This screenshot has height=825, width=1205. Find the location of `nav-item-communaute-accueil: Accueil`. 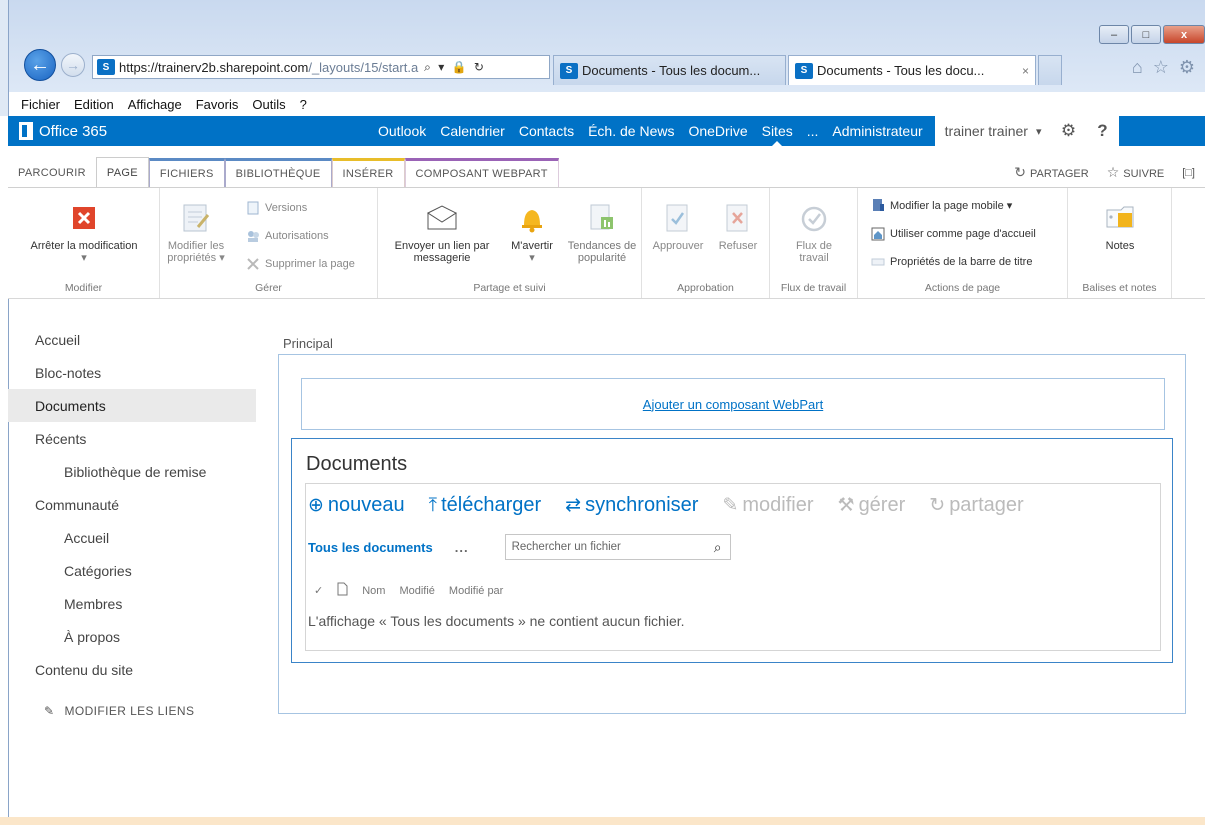

nav-item-communaute-accueil: Accueil is located at coordinates (132, 537).